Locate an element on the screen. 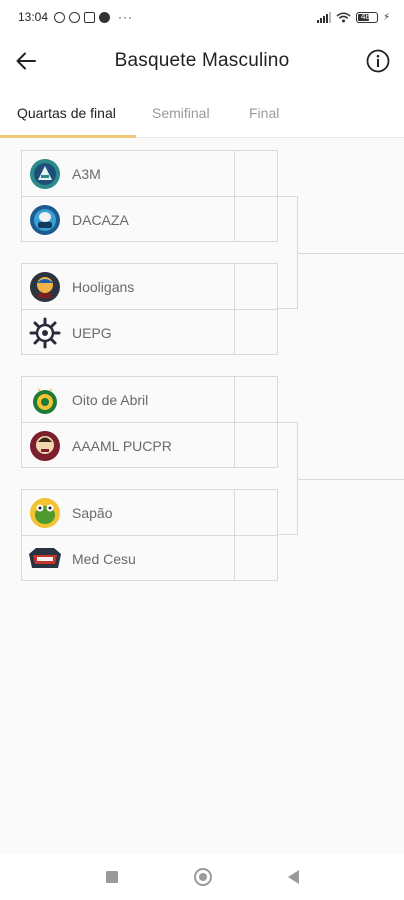  sapao-logo is located at coordinates (45, 513).